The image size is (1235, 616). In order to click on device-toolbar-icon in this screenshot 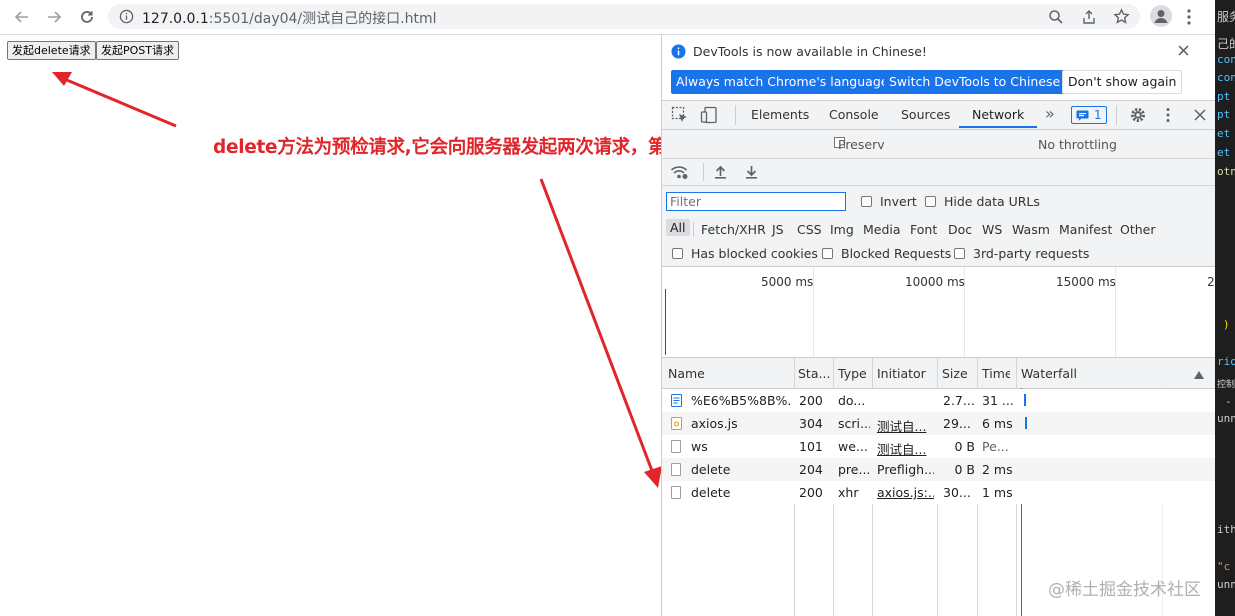, I will do `click(709, 116)`.